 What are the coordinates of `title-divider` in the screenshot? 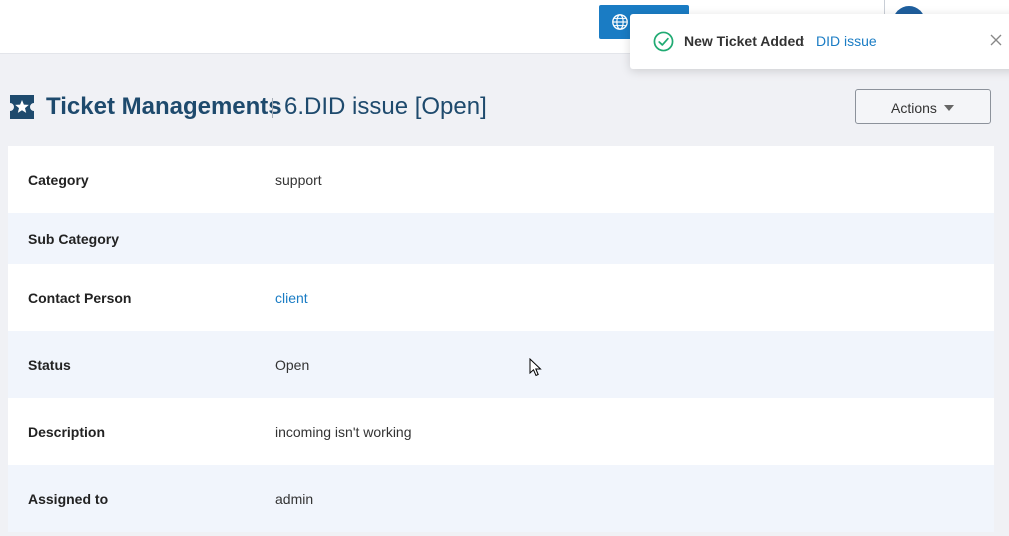 It's located at (272, 108).